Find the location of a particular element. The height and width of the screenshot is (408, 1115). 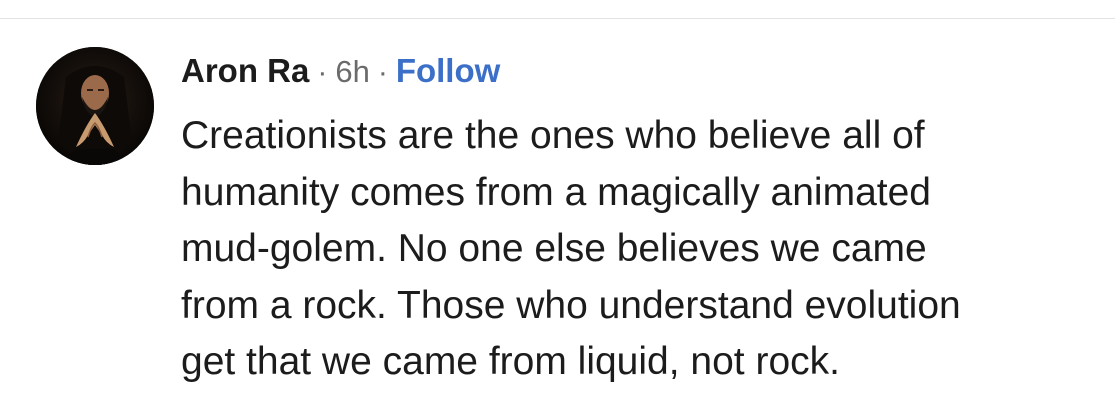

avatar is located at coordinates (95, 106).